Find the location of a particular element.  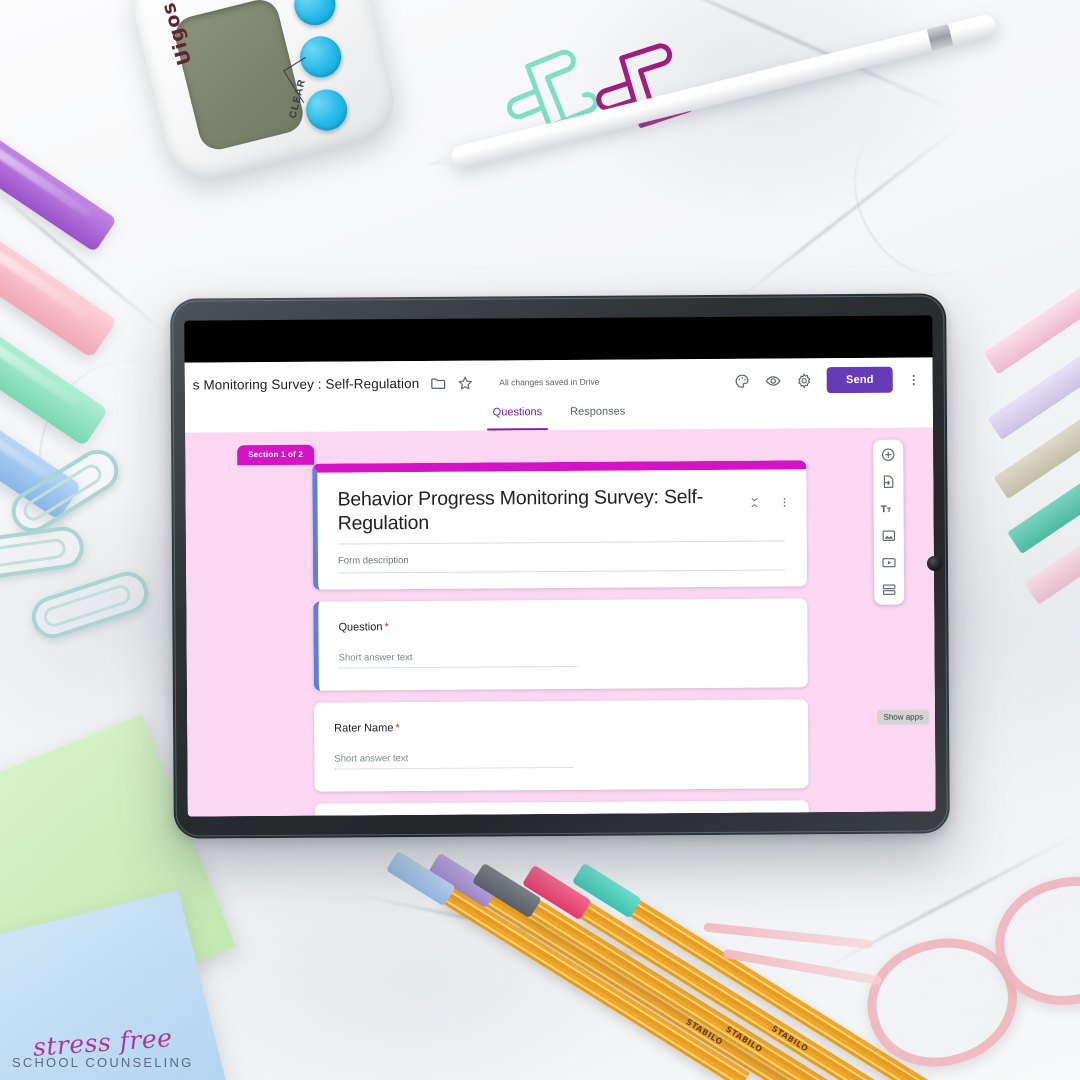

pencil-pink is located at coordinates (1031, 313).